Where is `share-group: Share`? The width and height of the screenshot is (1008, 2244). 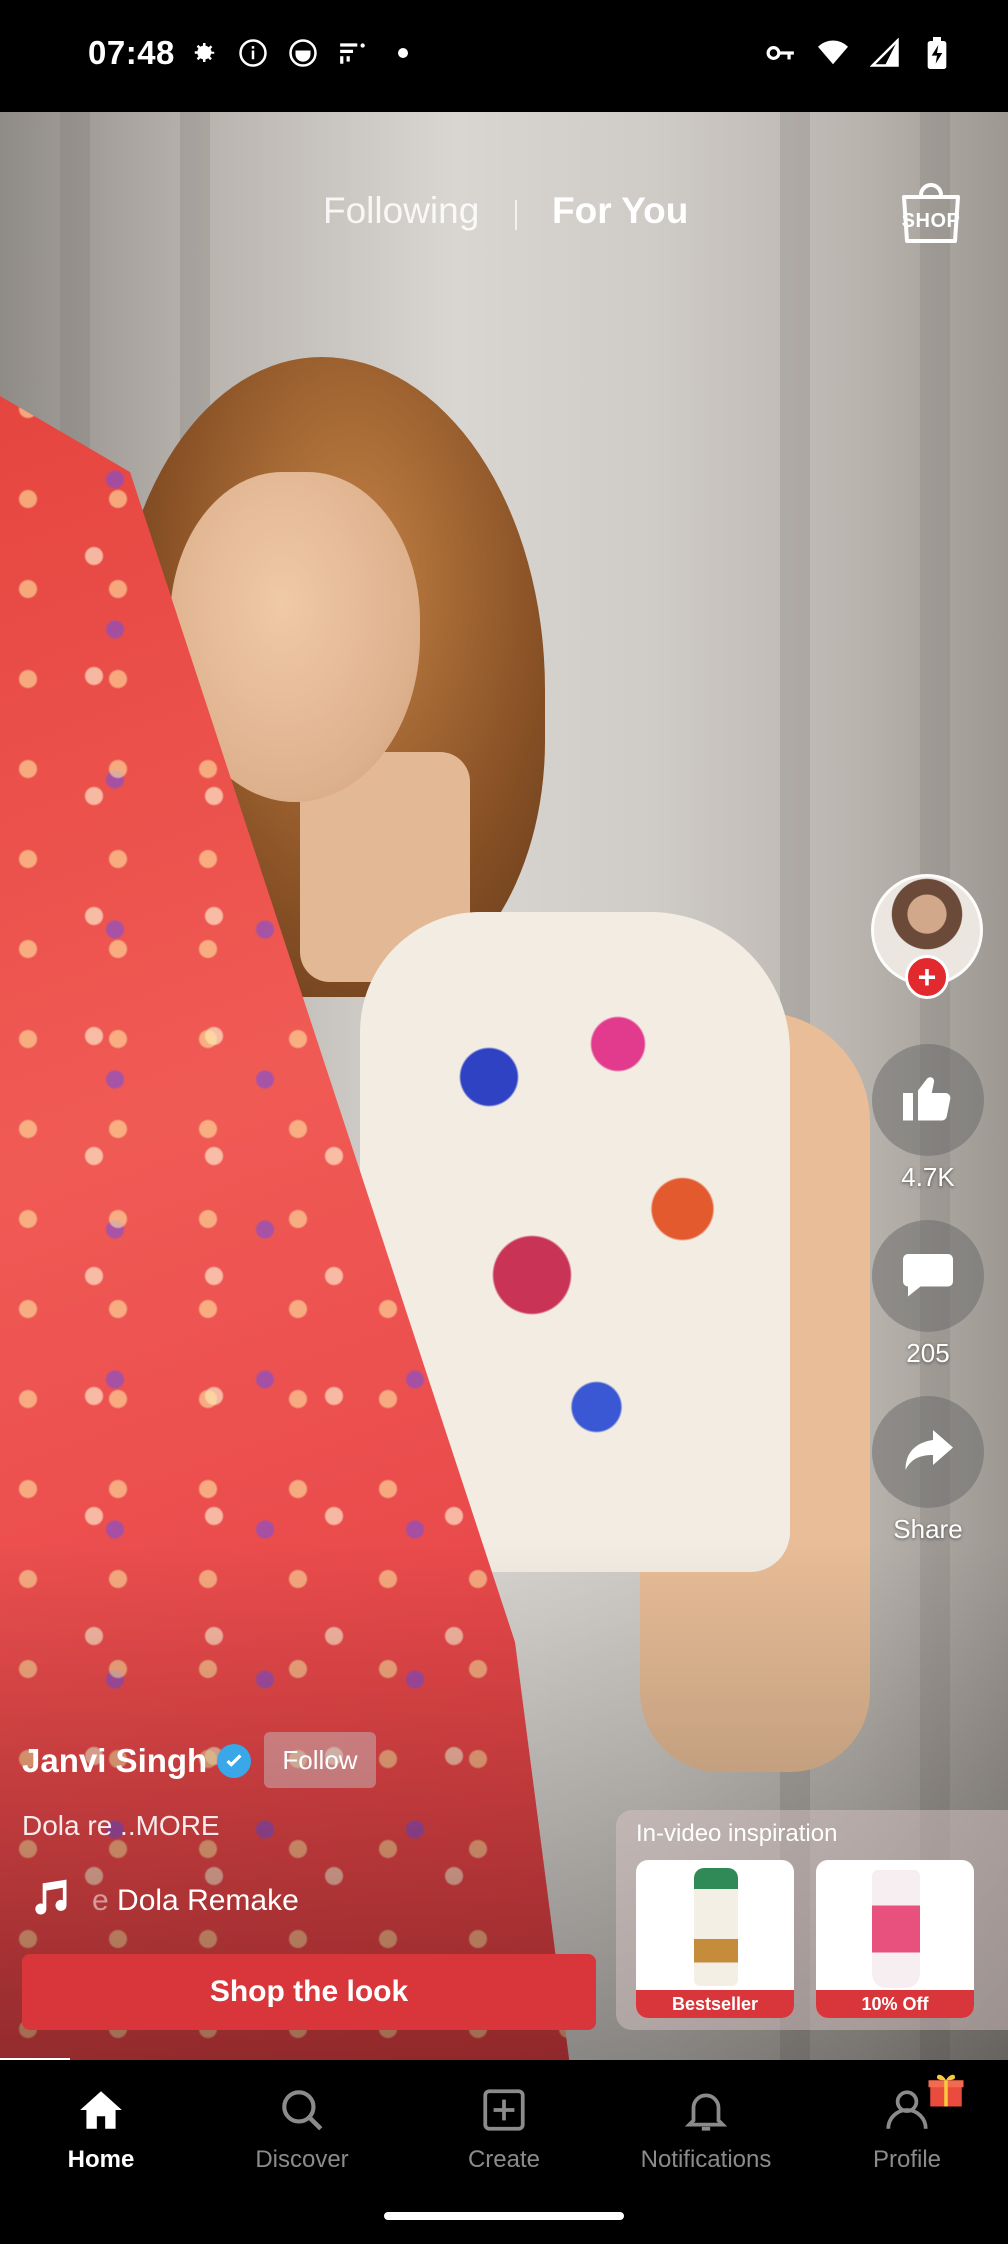
share-group: Share is located at coordinates (928, 1470).